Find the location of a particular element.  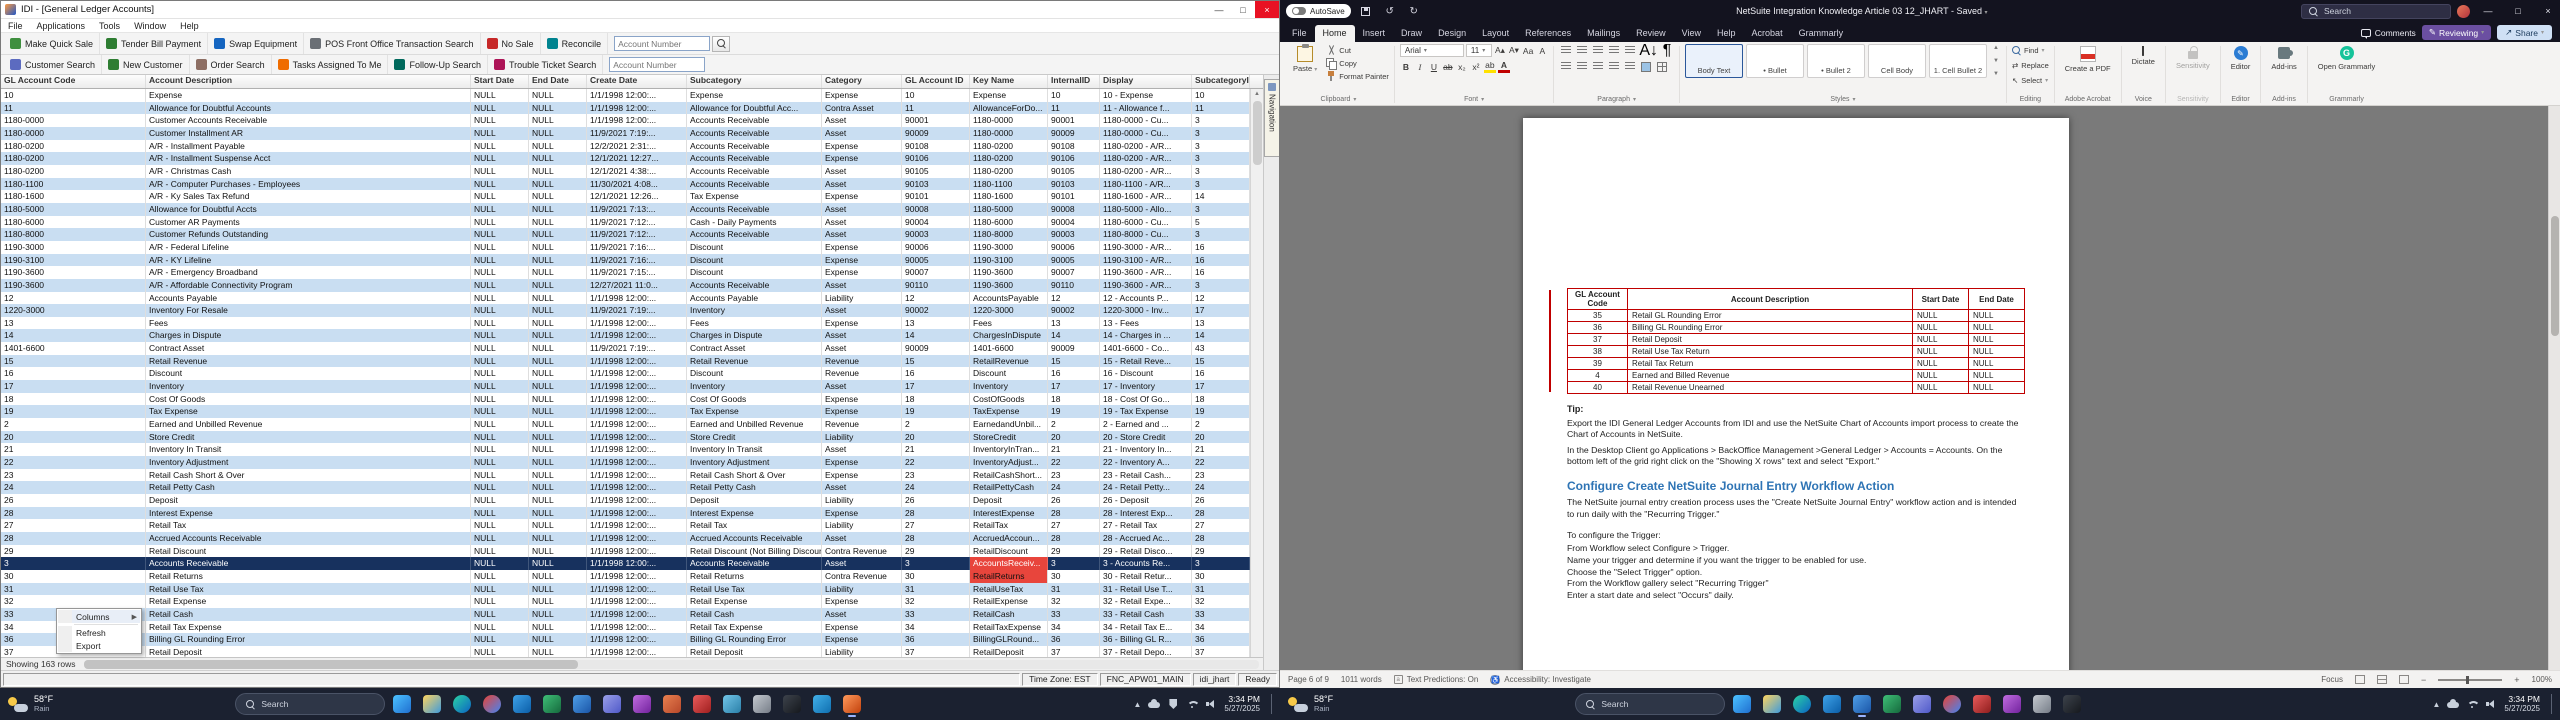

styles-scroll-down-icon: ▼ is located at coordinates (1996, 61).